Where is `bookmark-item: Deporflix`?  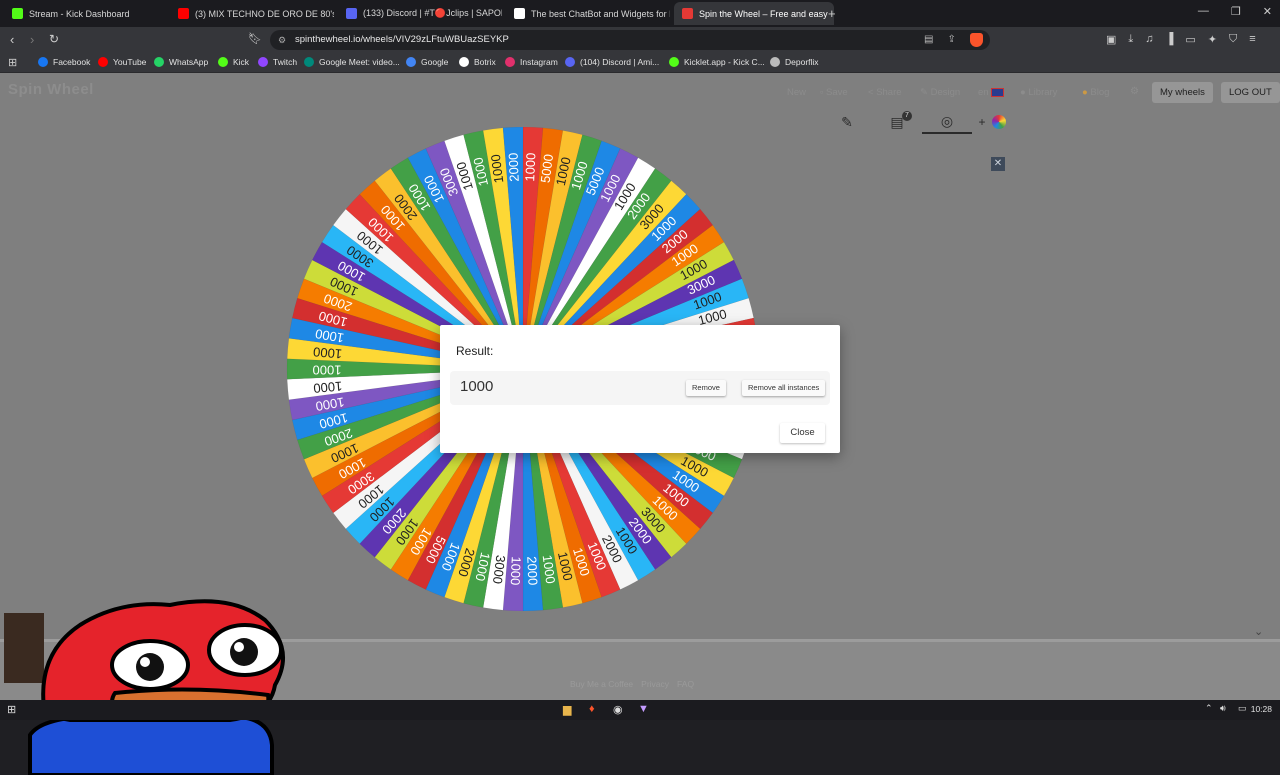
bookmark-item: Deporflix is located at coordinates (794, 62).